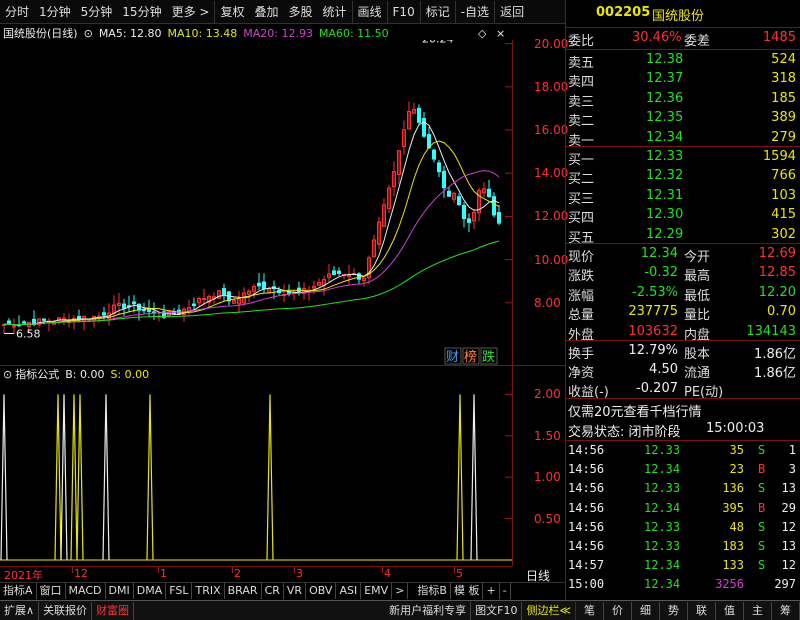 This screenshot has height=620, width=800. What do you see at coordinates (18, 591) in the screenshot?
I see `indicator-tab-0: 指标A` at bounding box center [18, 591].